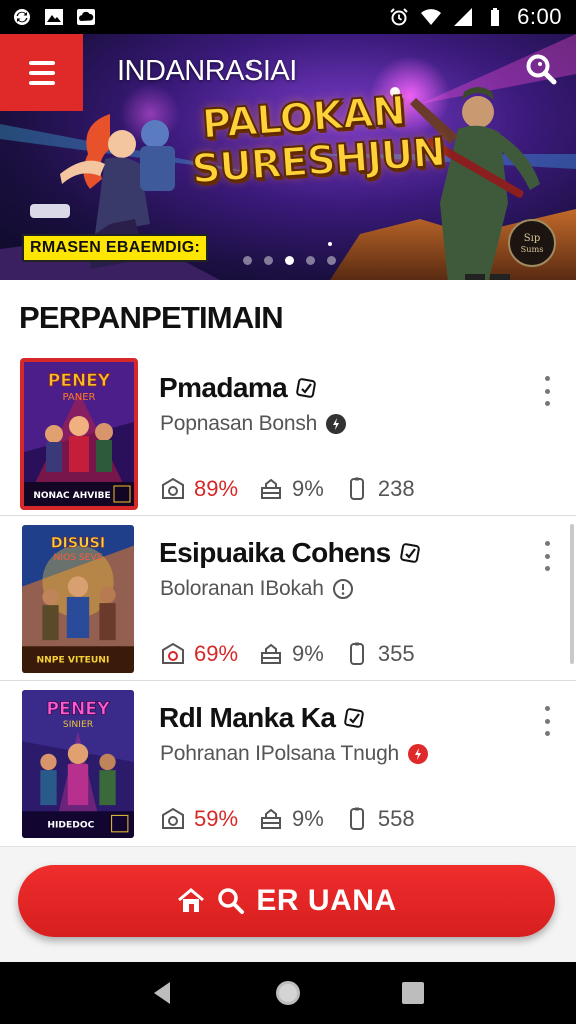  What do you see at coordinates (216, 818) in the screenshot?
I see `rating-value: 59%` at bounding box center [216, 818].